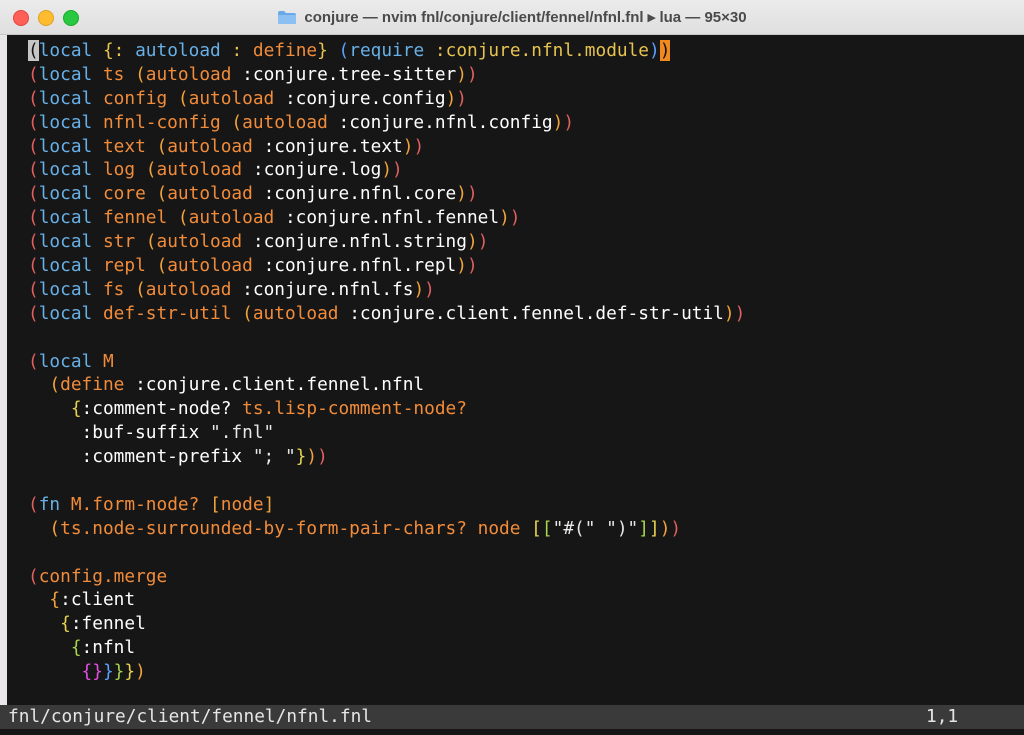  Describe the element at coordinates (523, 362) in the screenshot. I see `code-line: (local M` at that location.